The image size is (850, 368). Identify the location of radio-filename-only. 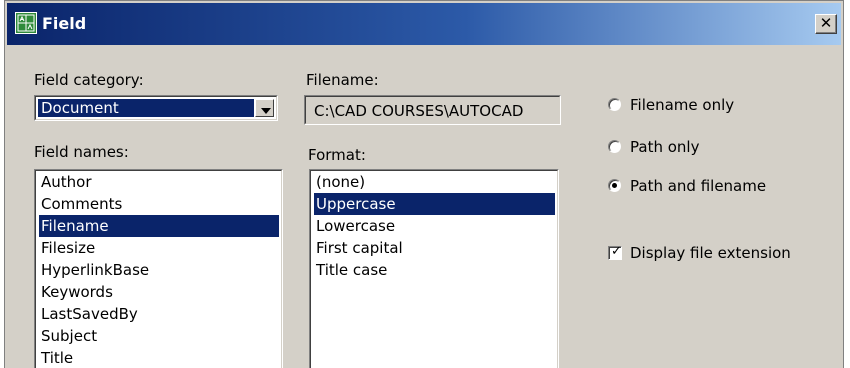
(614, 104).